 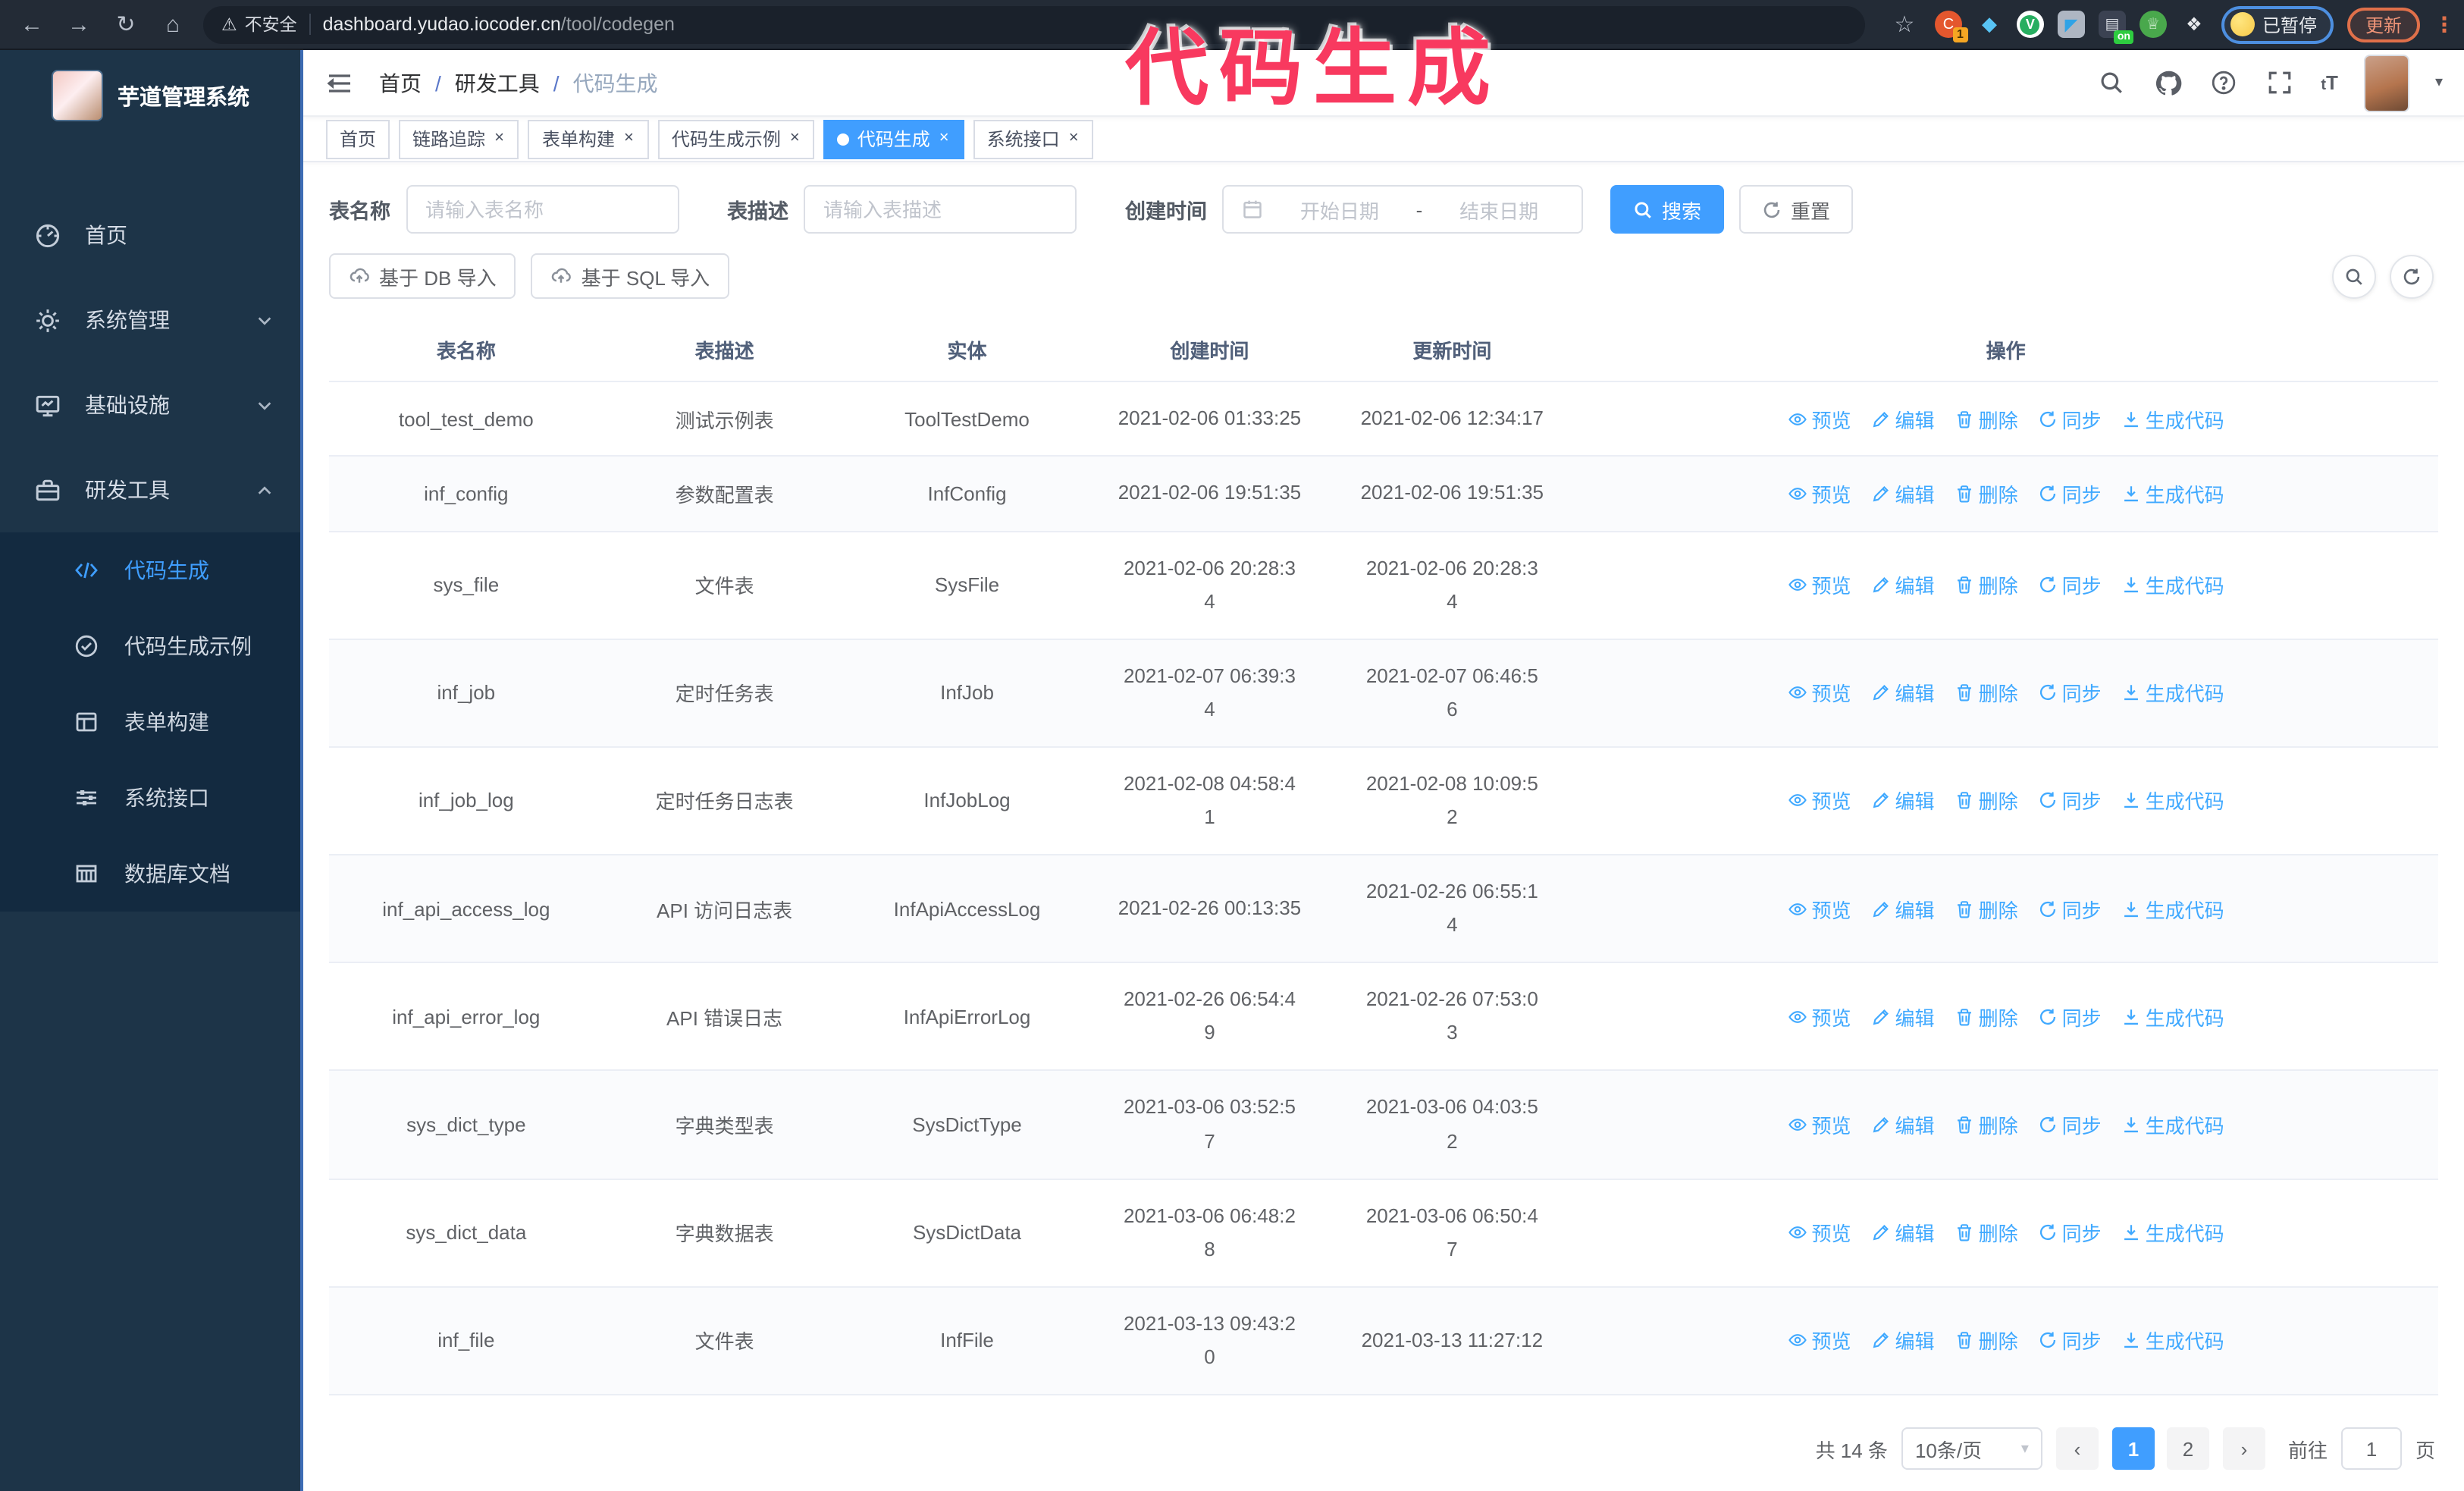 What do you see at coordinates (1402, 209) in the screenshot?
I see `date-range-input: 开始日期 - 结束日期` at bounding box center [1402, 209].